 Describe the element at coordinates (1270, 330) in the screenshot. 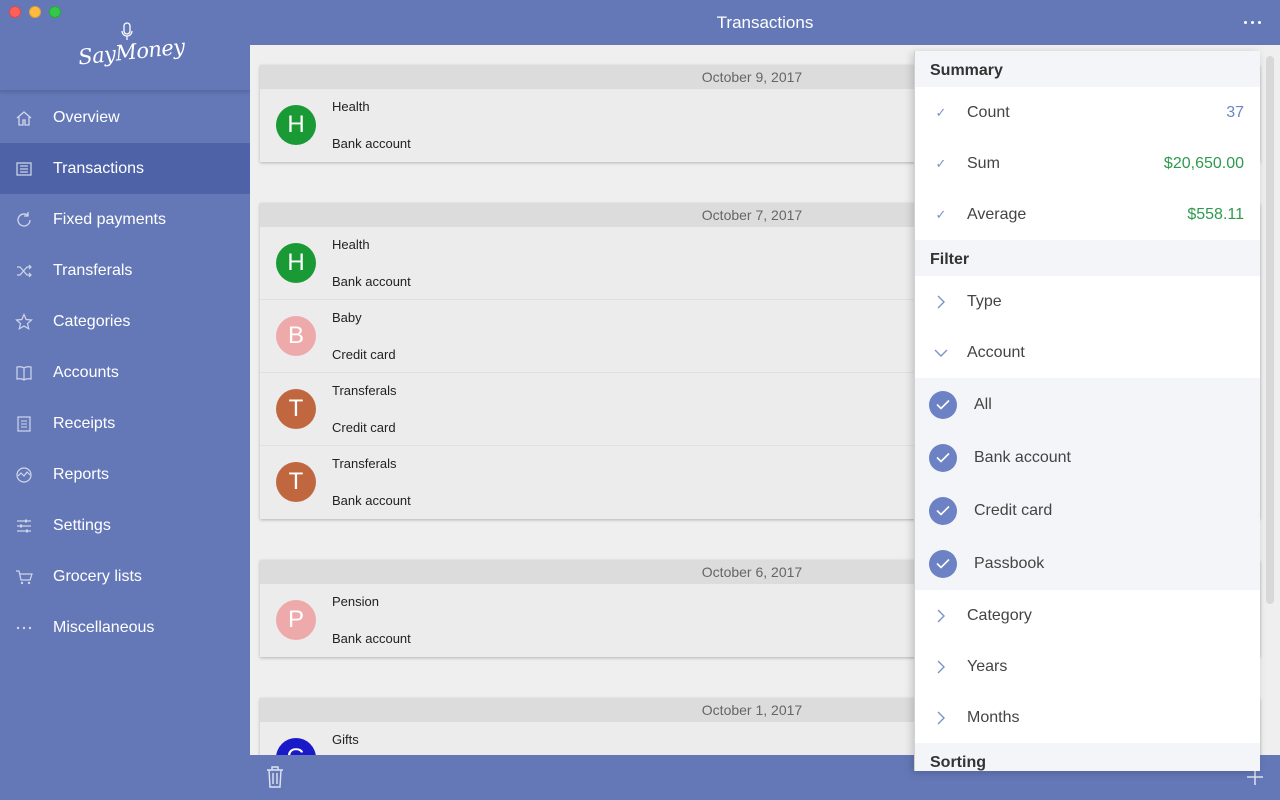

I see `scrollbar` at that location.